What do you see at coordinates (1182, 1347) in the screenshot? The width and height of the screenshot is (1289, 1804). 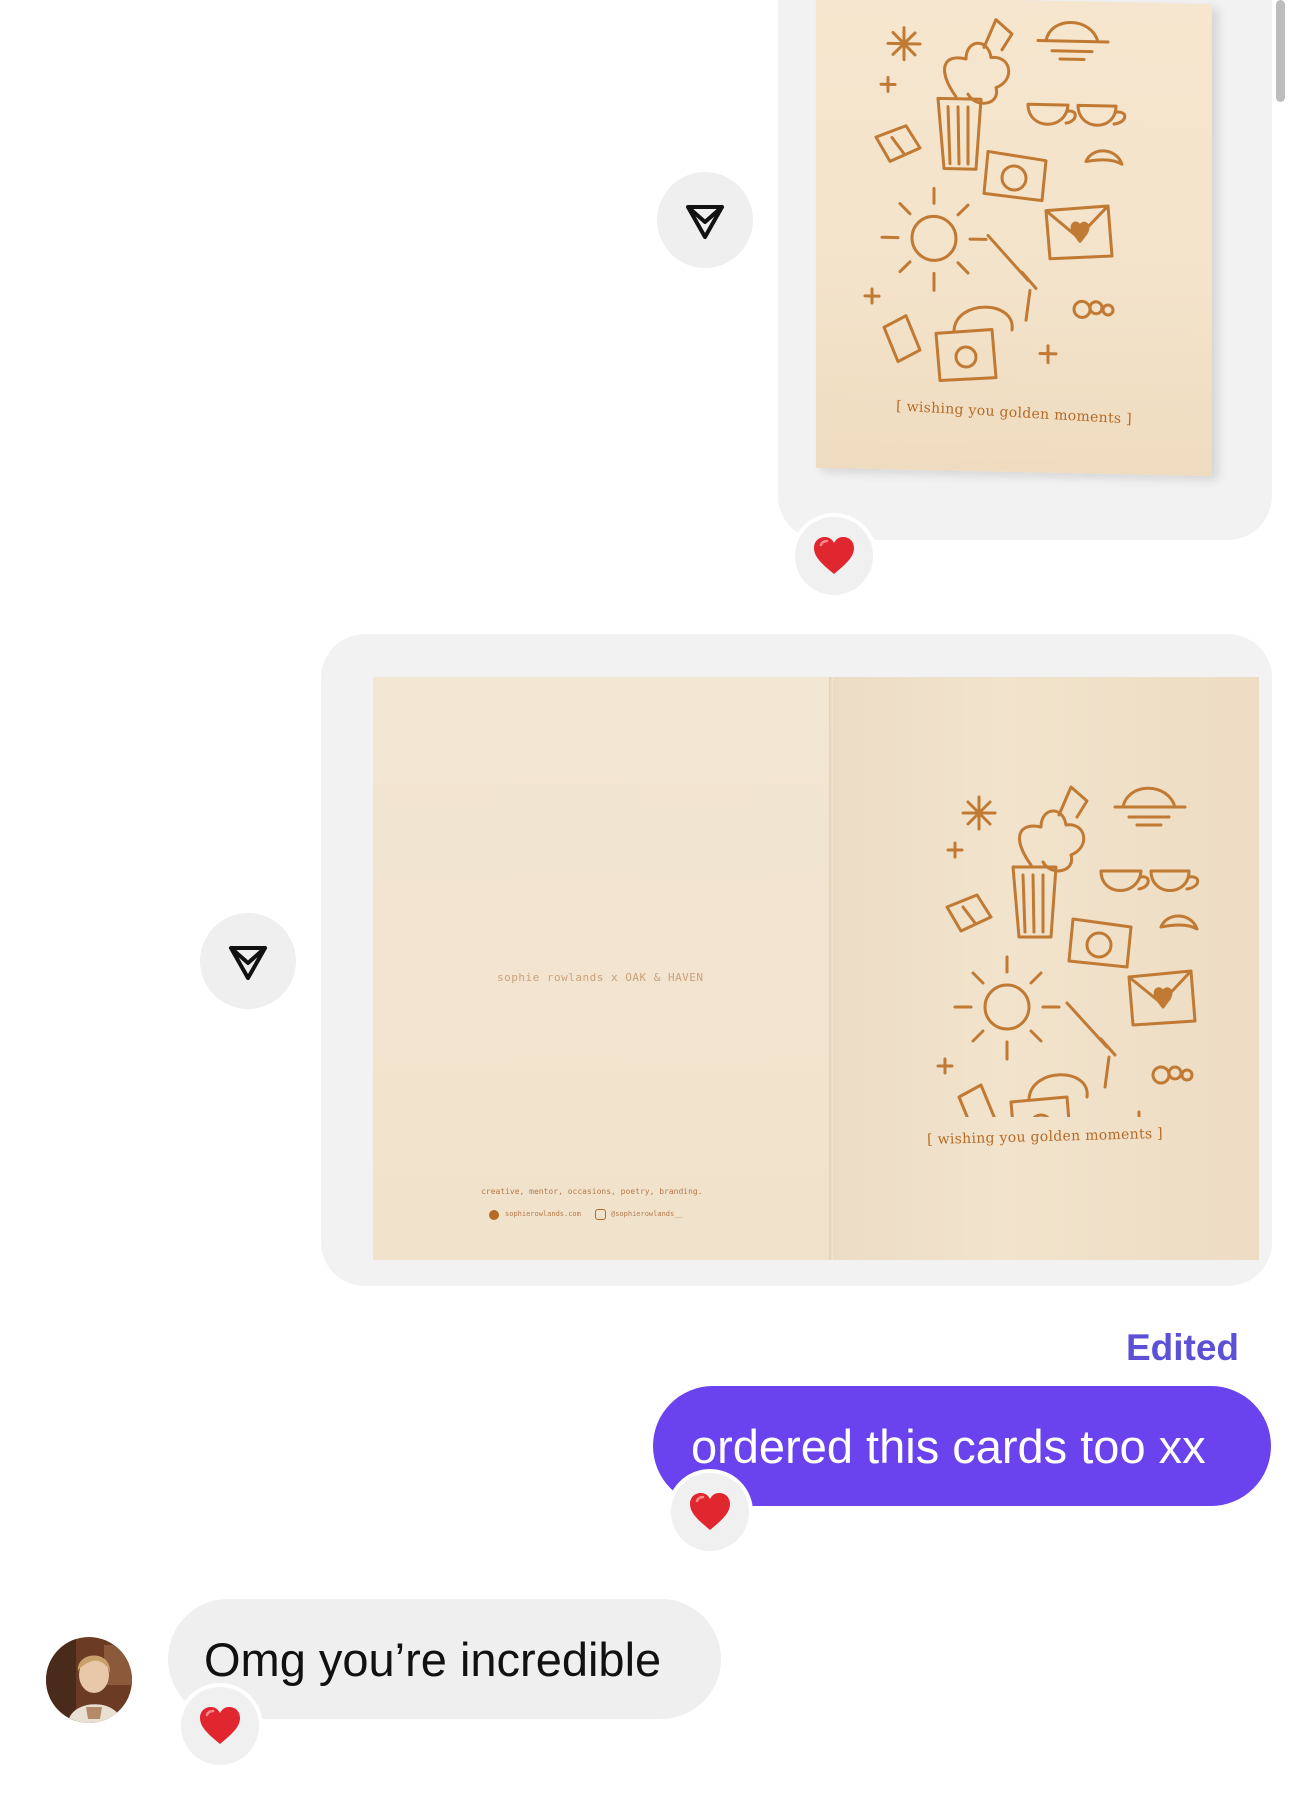 I see `edited-label: Edited` at bounding box center [1182, 1347].